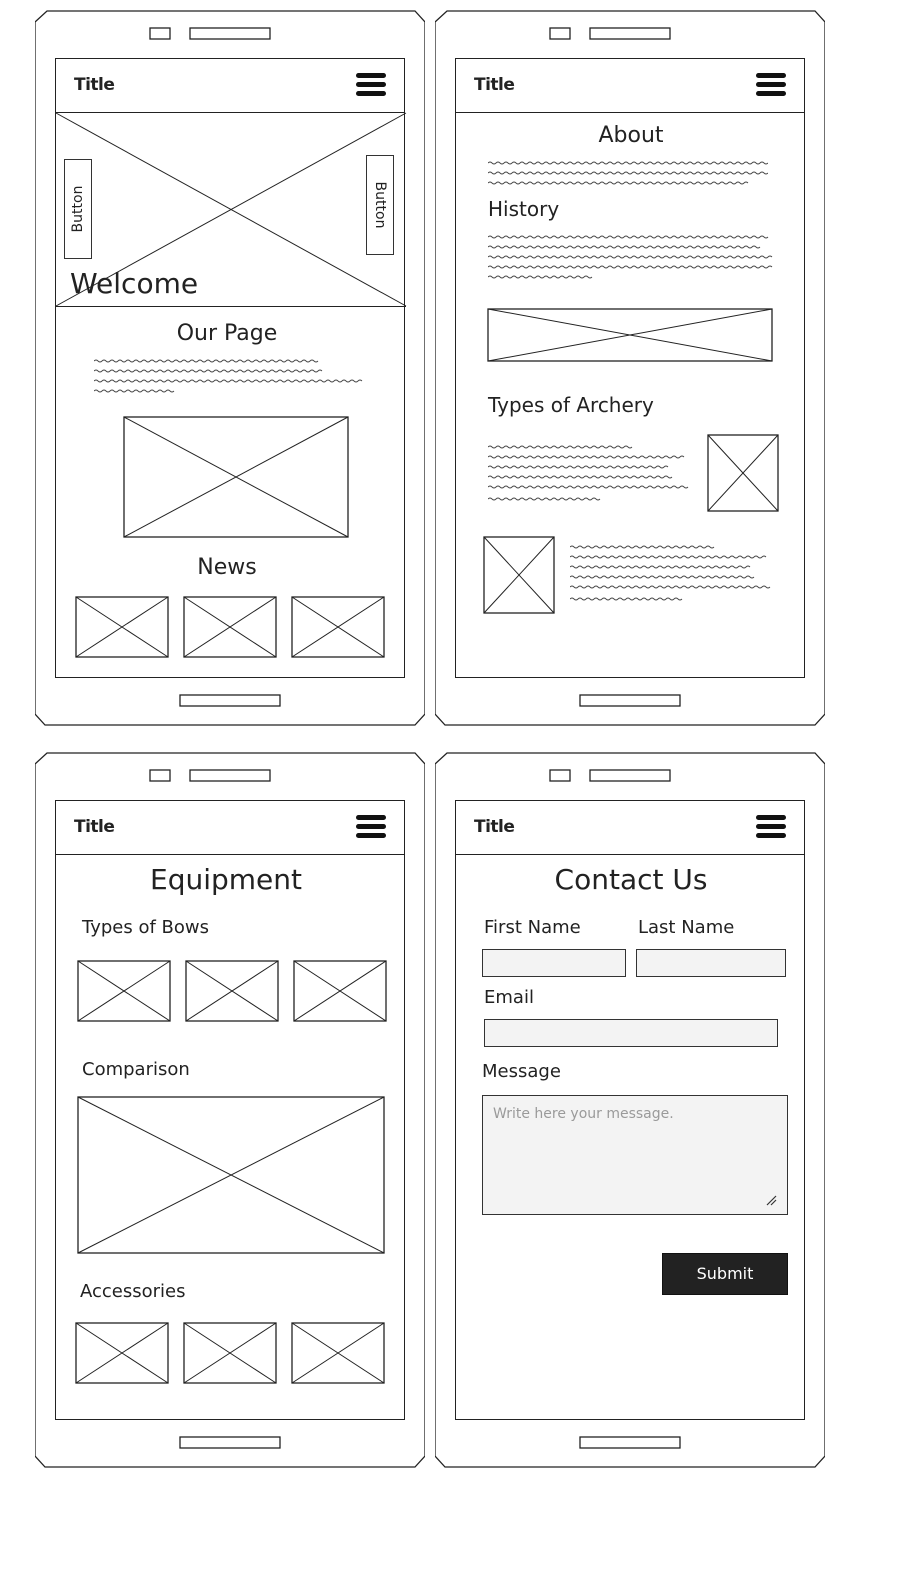  I want to click on news-title: News, so click(227, 567).